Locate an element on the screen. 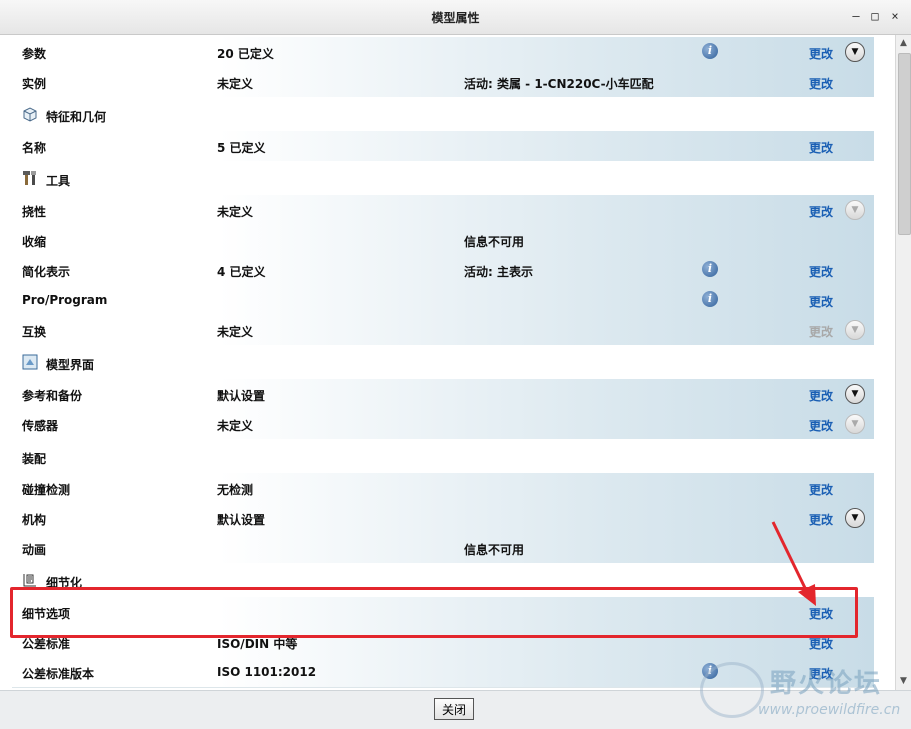  property-label: 实例 is located at coordinates (34, 84).